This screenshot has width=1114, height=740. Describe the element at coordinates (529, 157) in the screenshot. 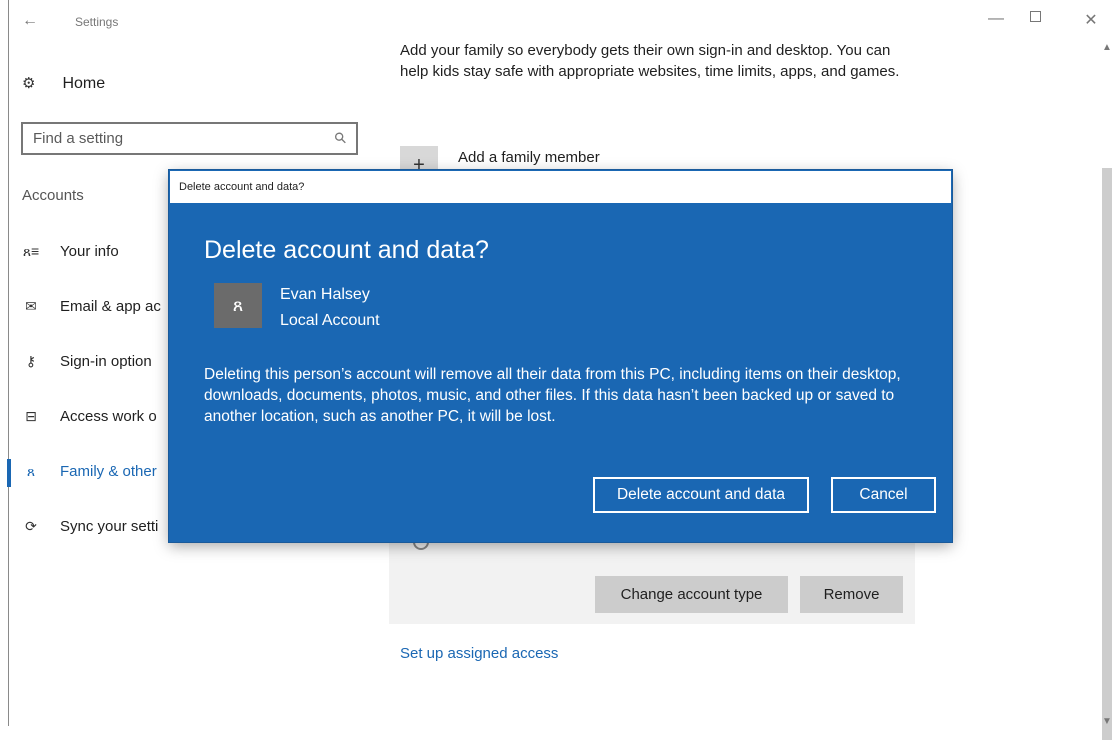

I see `add-family-member-label: Add a family member` at that location.